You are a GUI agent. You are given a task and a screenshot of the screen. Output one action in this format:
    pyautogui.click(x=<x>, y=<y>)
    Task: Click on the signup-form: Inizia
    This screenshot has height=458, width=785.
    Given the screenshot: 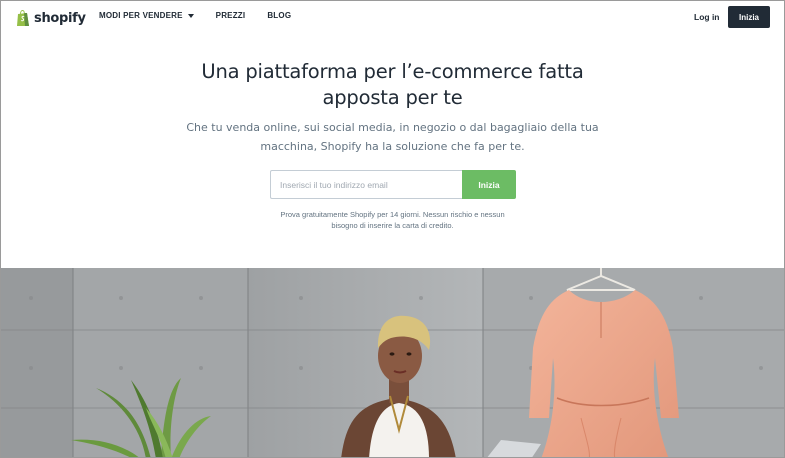 What is the action you would take?
    pyautogui.click(x=393, y=184)
    